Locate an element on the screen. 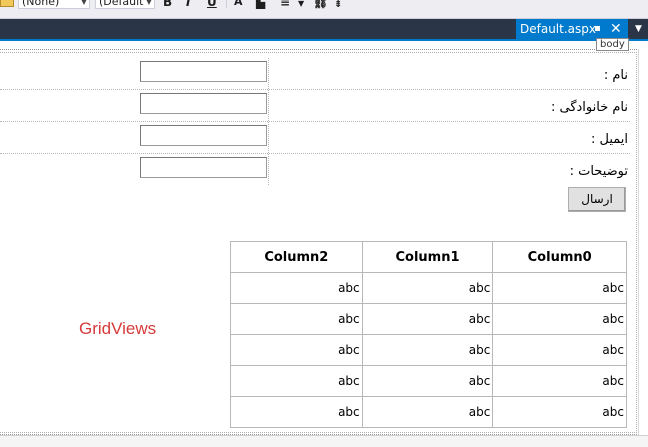 This screenshot has height=447, width=648. highlight-color-icon: ▙ is located at coordinates (260, 4).